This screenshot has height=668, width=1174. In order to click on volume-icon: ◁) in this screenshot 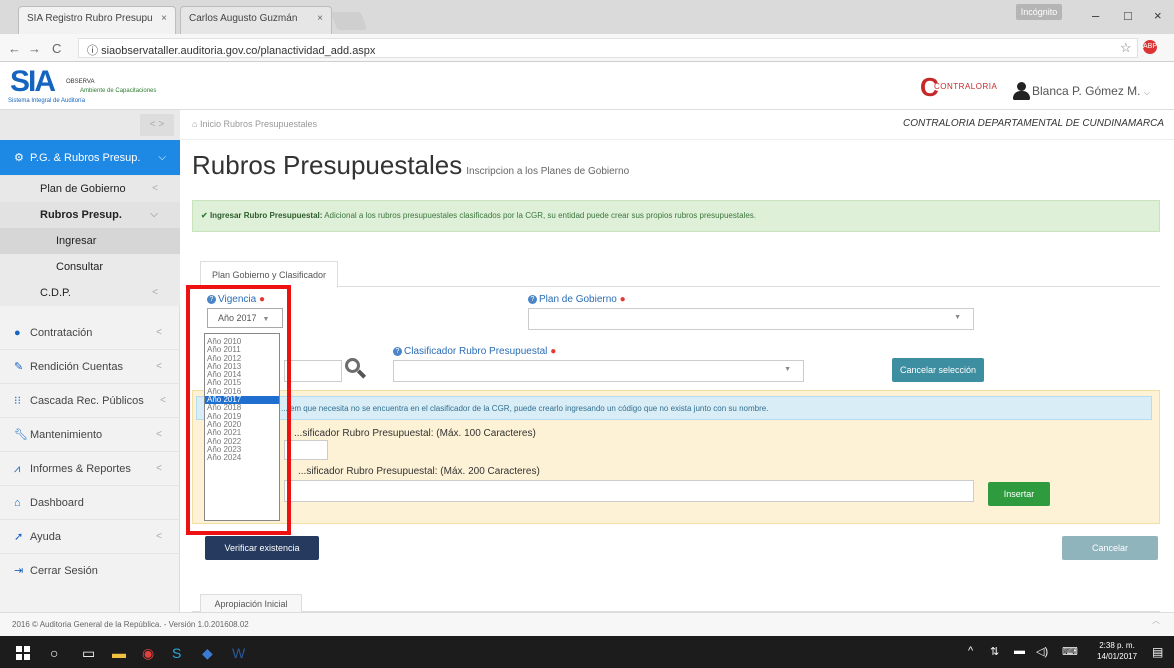, I will do `click(1042, 651)`.